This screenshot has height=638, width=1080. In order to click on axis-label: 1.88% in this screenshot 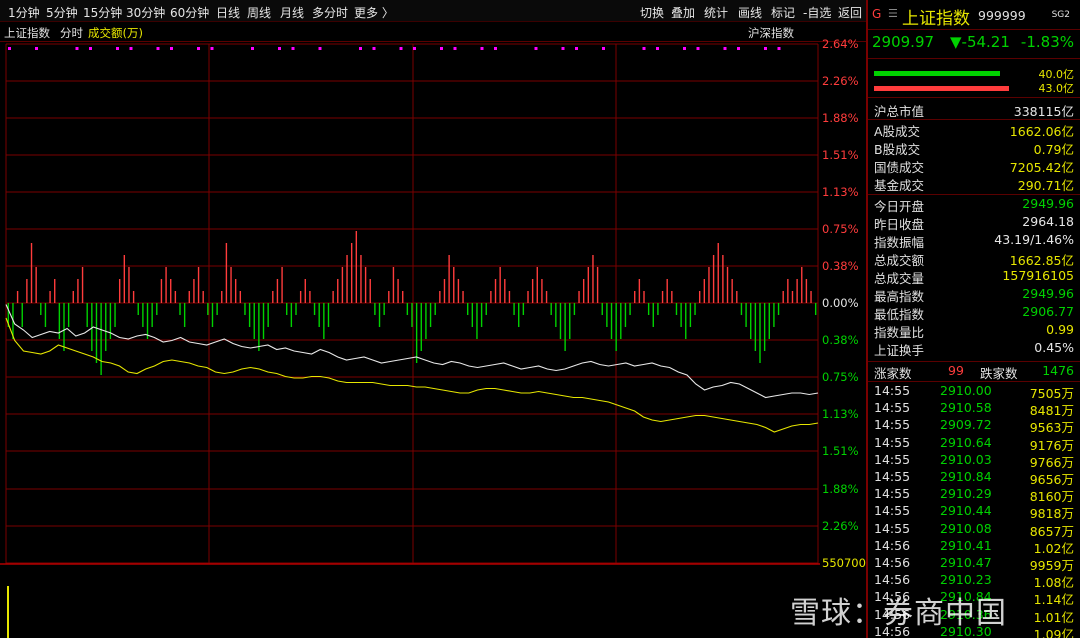, I will do `click(840, 118)`.